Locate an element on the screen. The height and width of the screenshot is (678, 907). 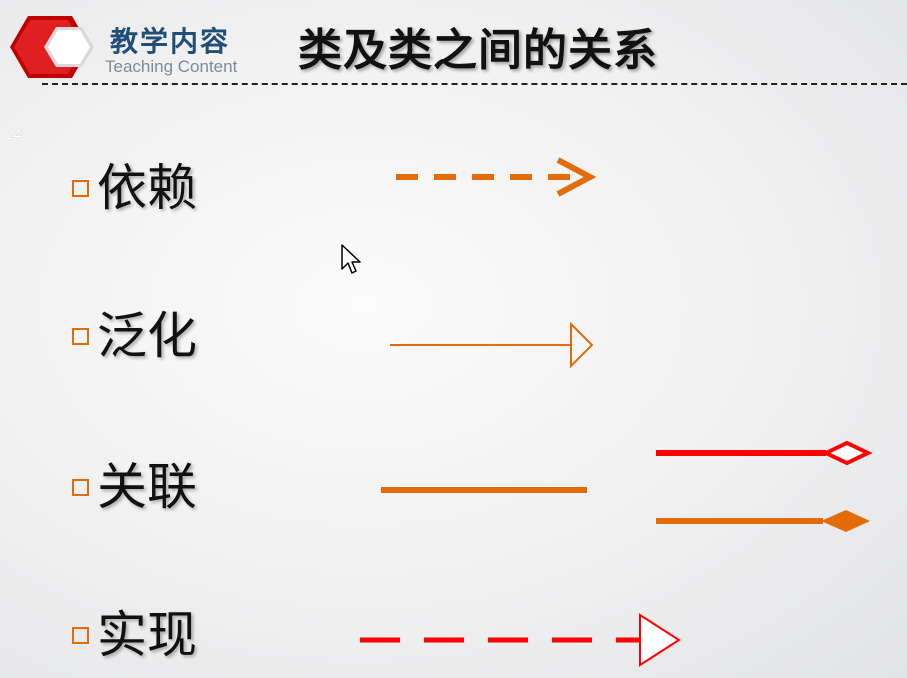
dependency-arrow-icon is located at coordinates (496, 177).